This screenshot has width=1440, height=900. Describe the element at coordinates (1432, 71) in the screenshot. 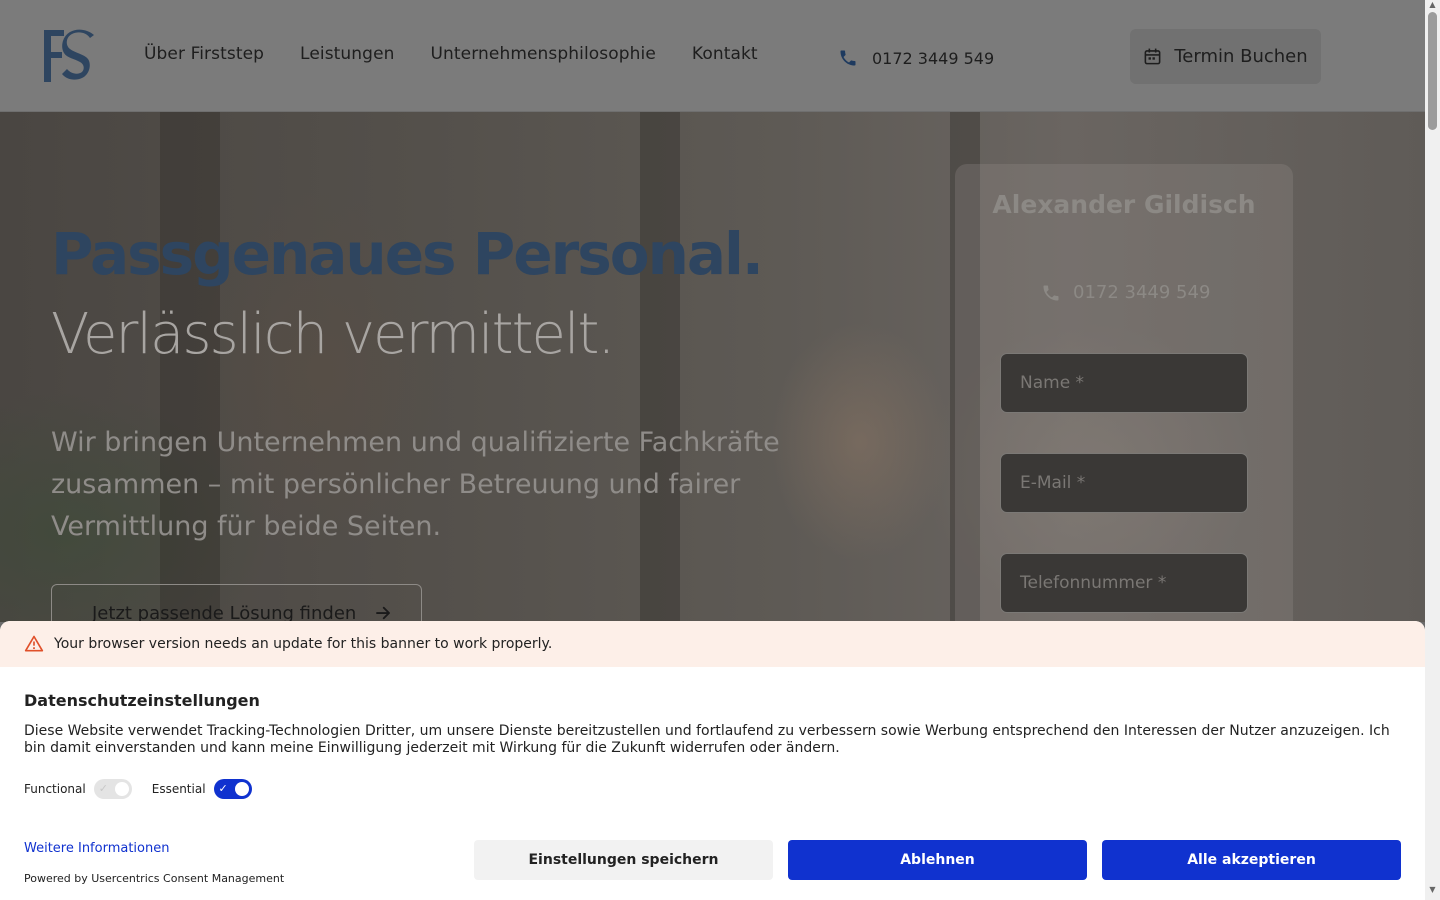

I see `scroll-thumb` at that location.